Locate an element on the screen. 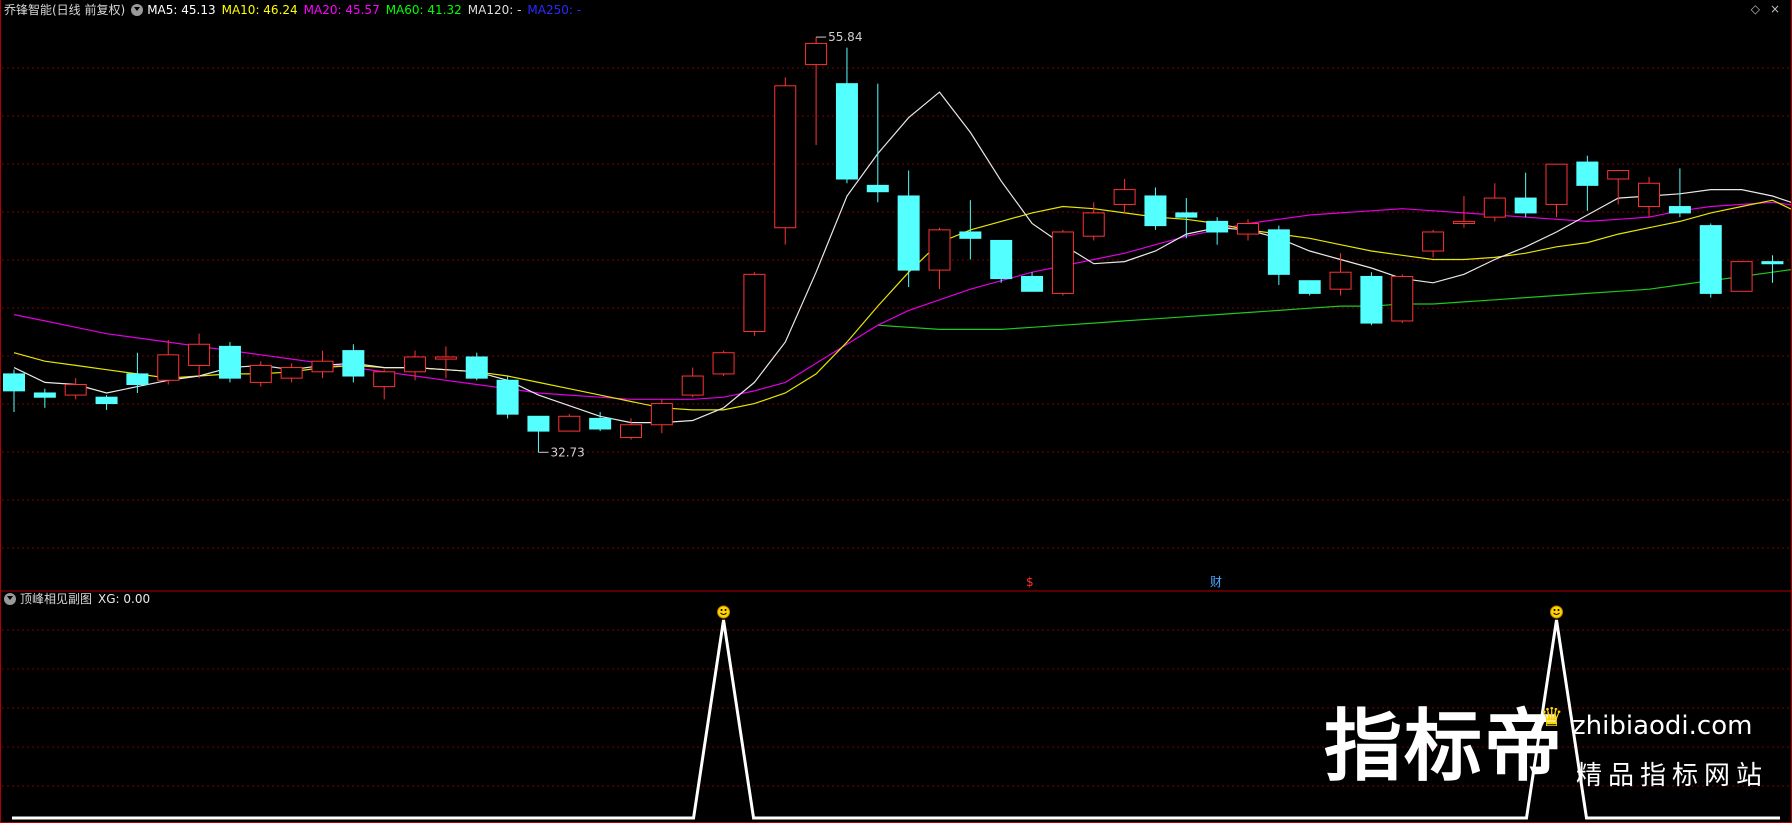 The width and height of the screenshot is (1792, 823). watermark-brand: 指标帝 is located at coordinates (1444, 747).